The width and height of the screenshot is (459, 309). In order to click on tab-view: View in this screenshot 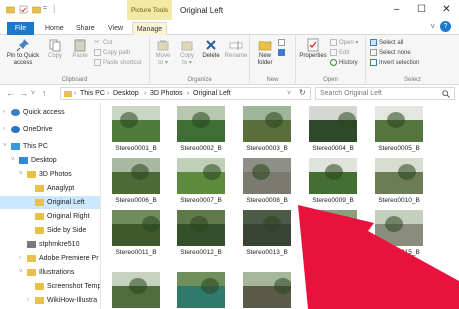, I will do `click(115, 28)`.